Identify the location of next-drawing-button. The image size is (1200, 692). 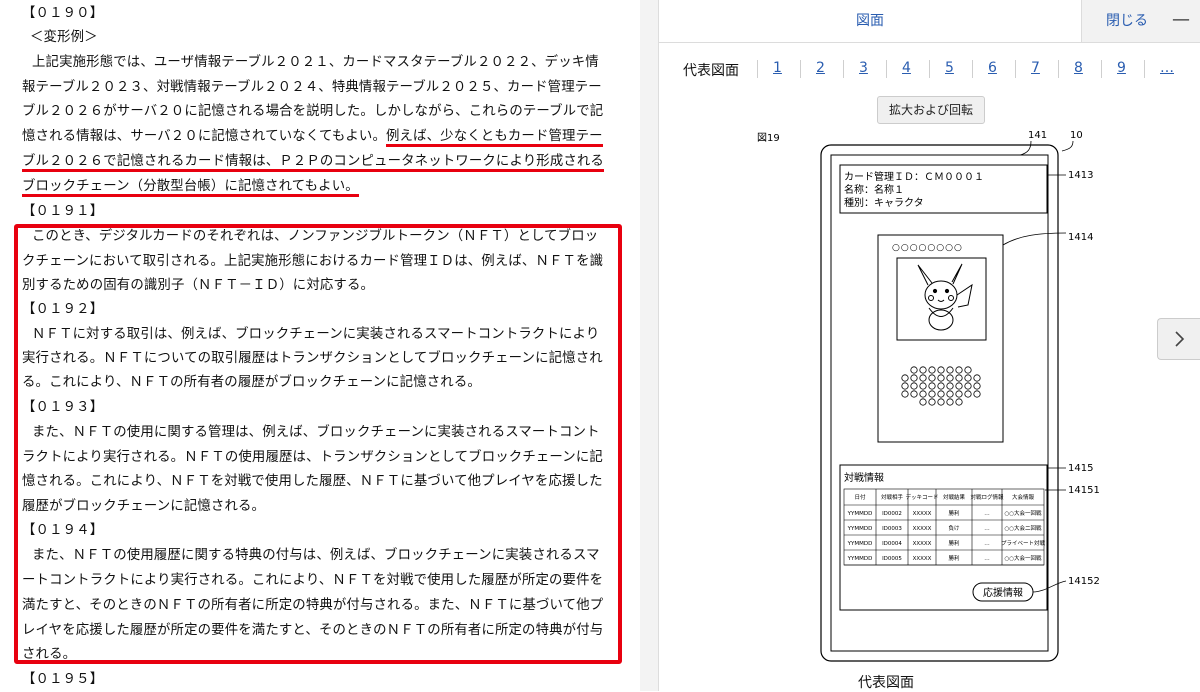
(1178, 339).